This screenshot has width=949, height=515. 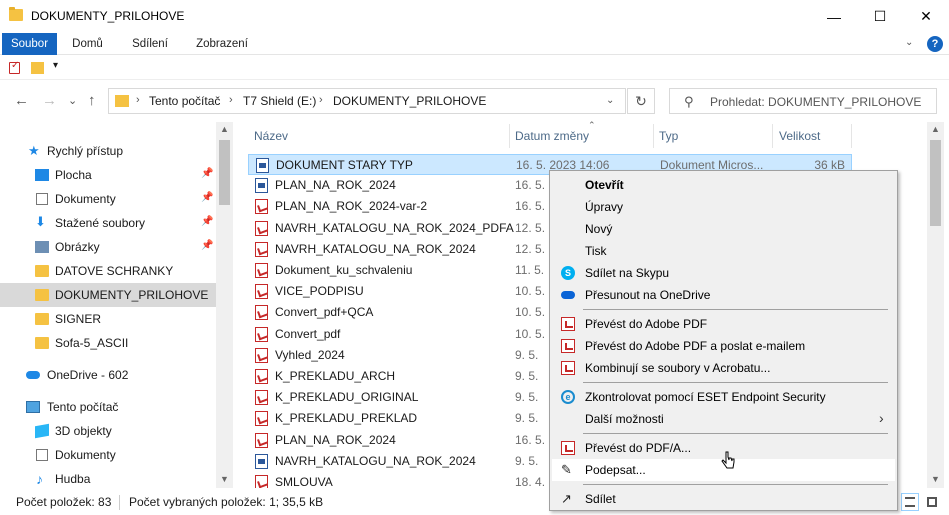 I want to click on new-folder-icon, so click(x=37, y=68).